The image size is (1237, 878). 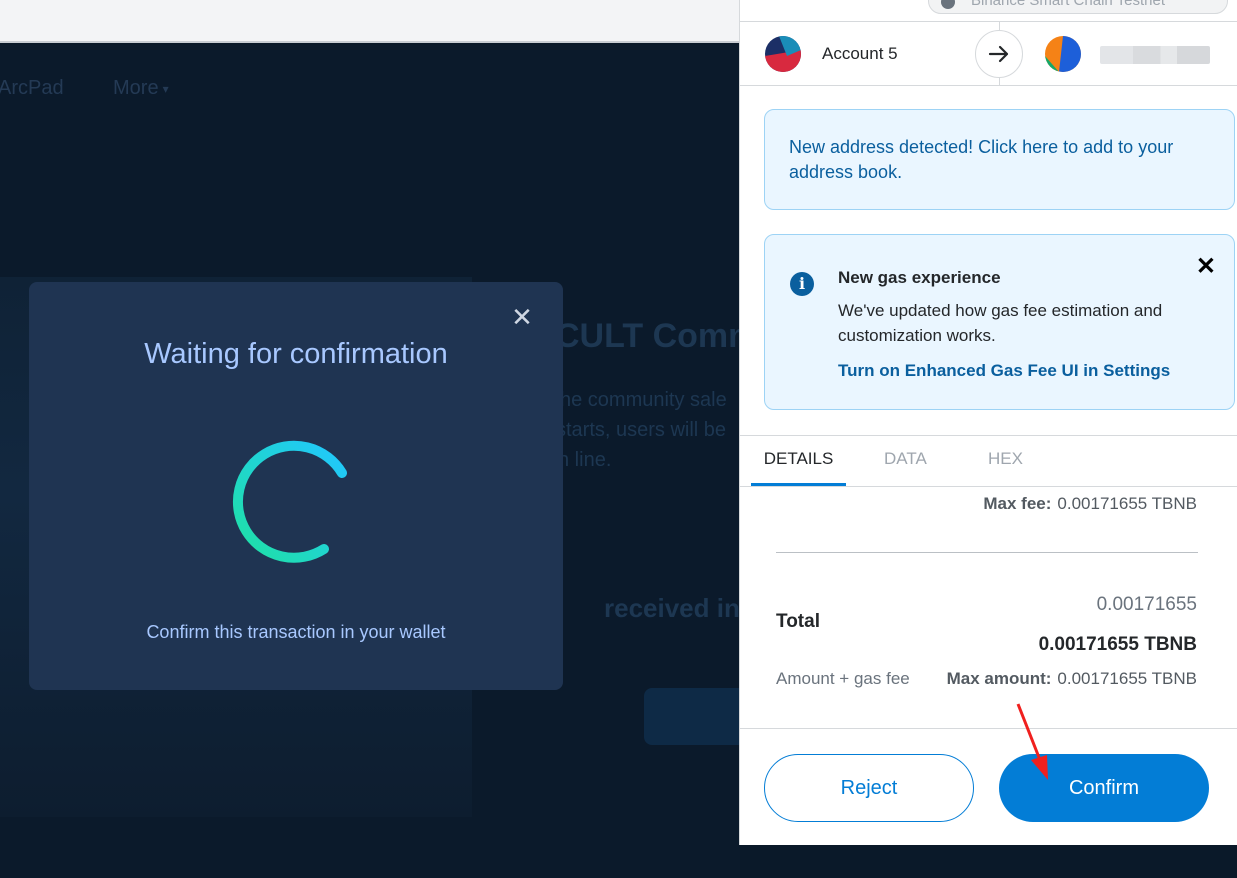 I want to click on tab-hex: HEX, so click(x=1005, y=461).